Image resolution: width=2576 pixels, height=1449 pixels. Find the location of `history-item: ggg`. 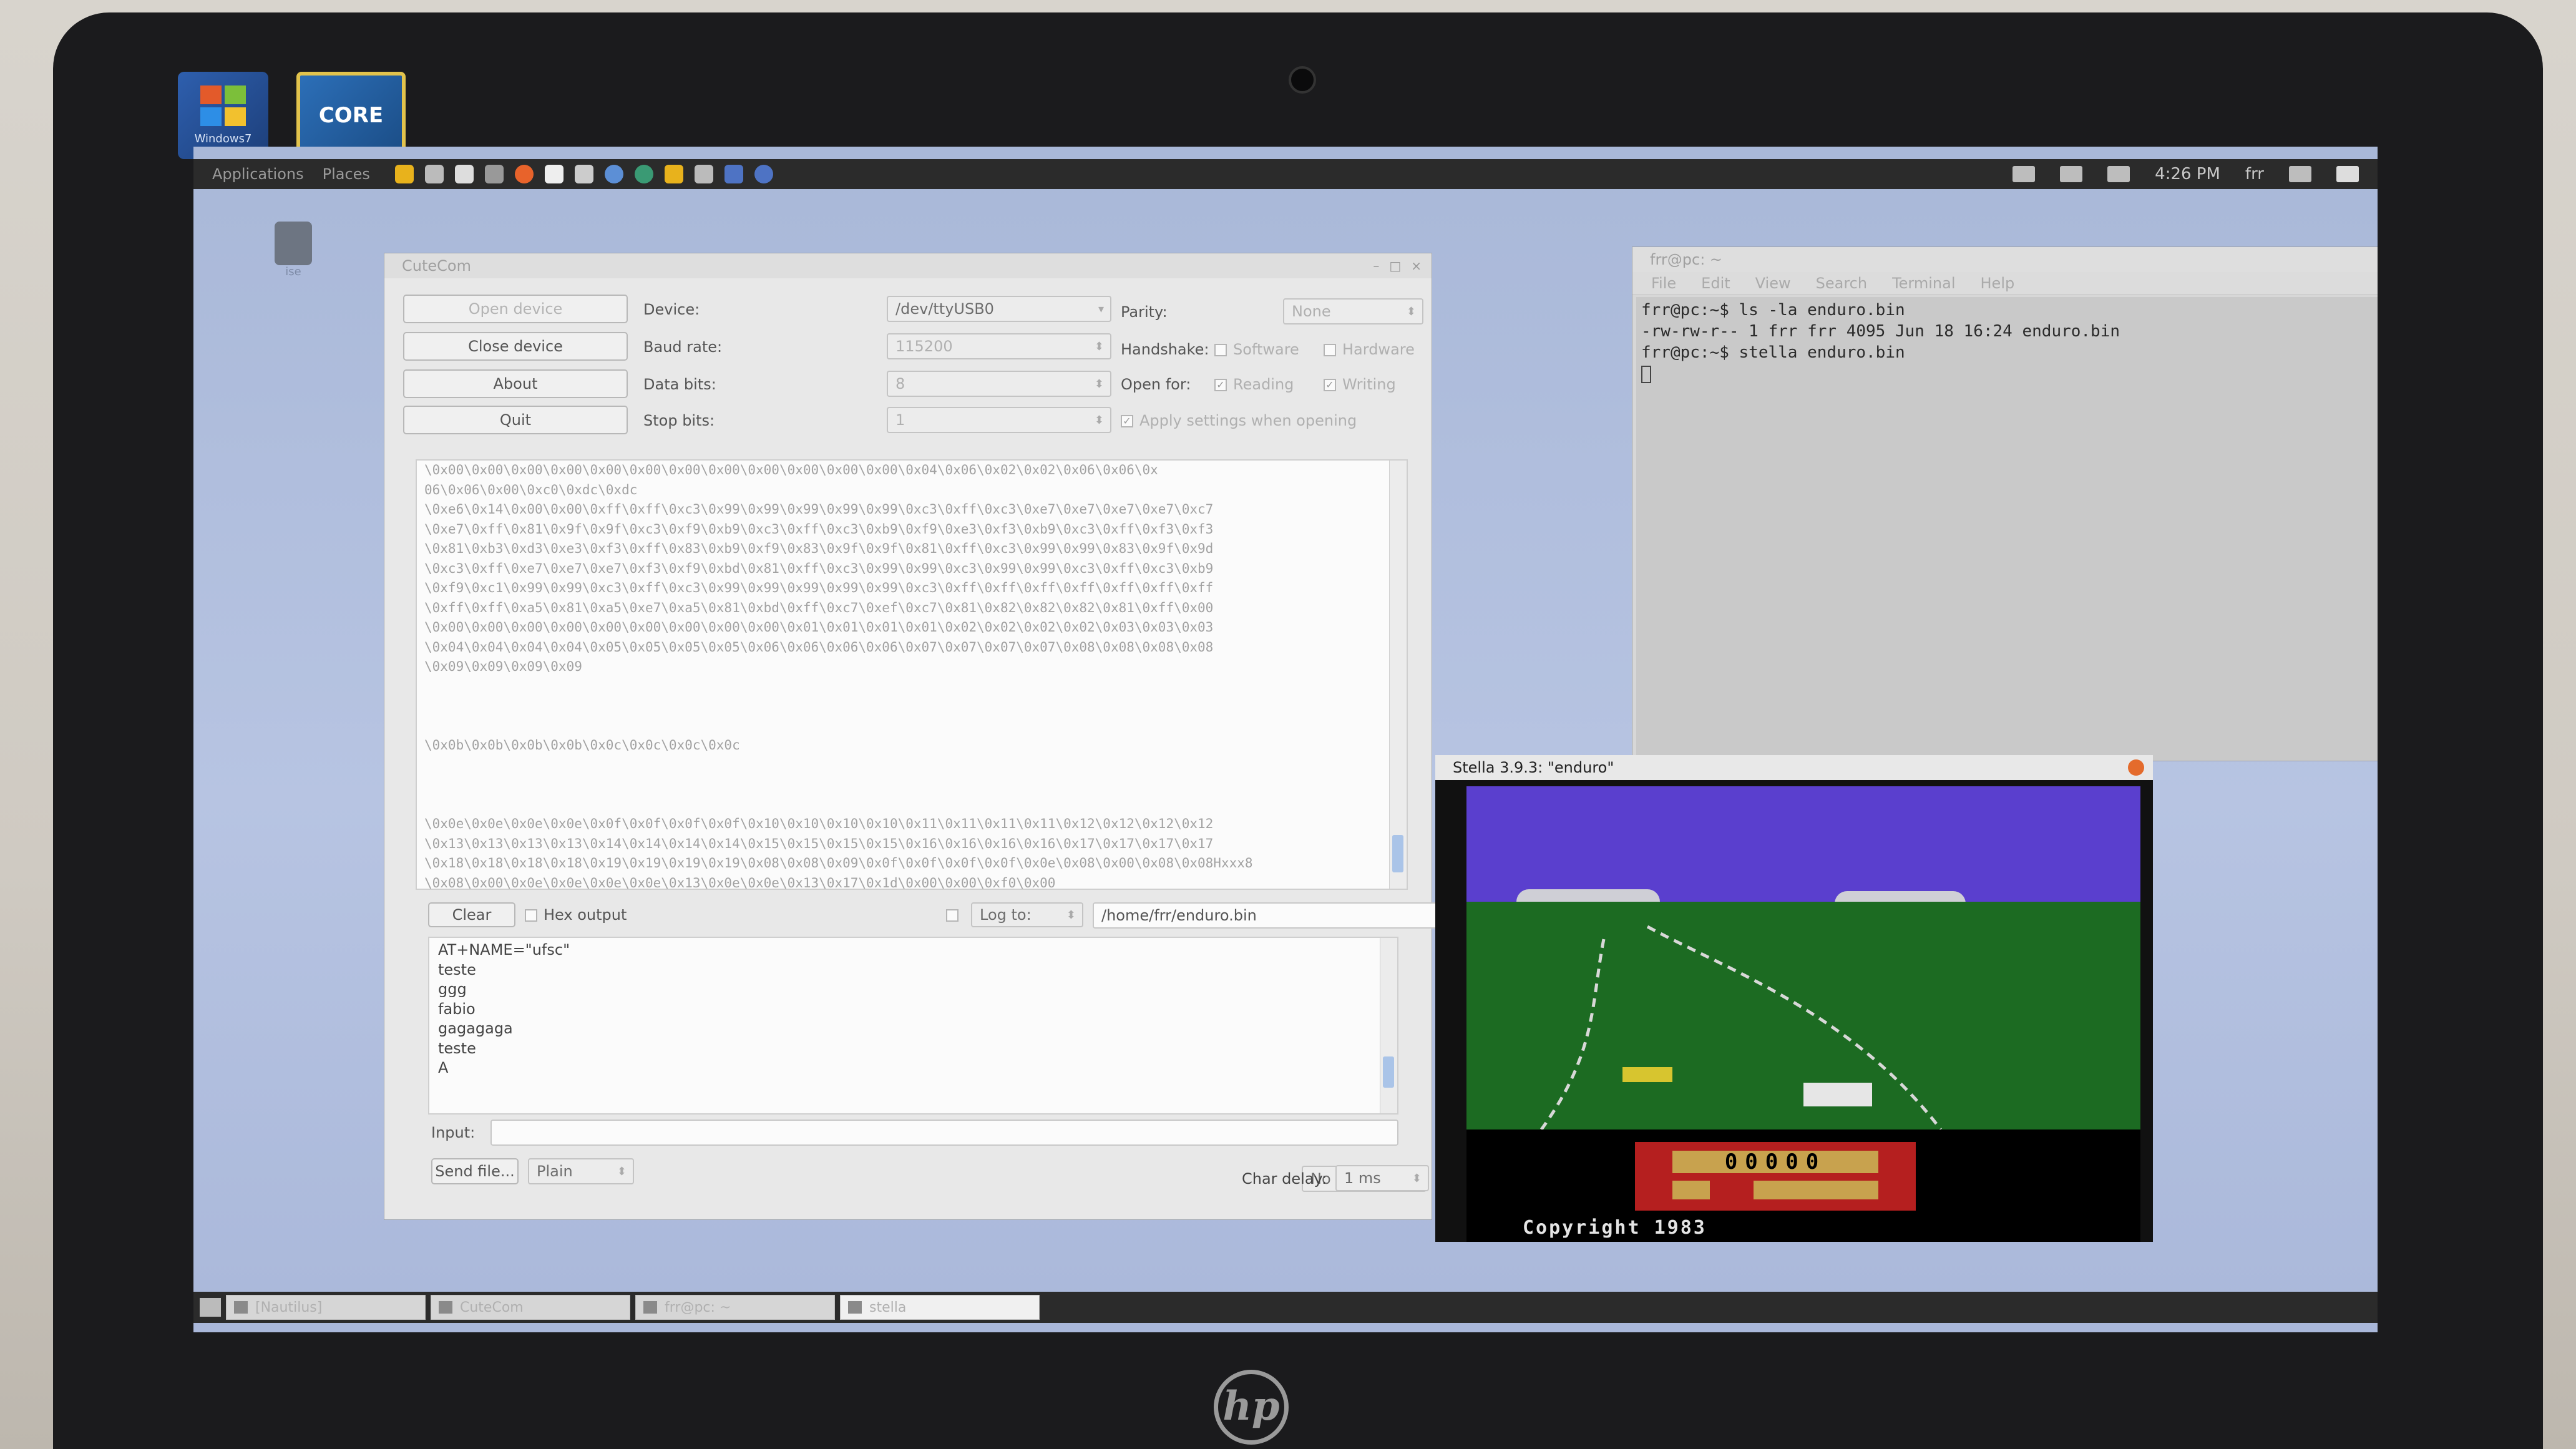

history-item: ggg is located at coordinates (913, 990).